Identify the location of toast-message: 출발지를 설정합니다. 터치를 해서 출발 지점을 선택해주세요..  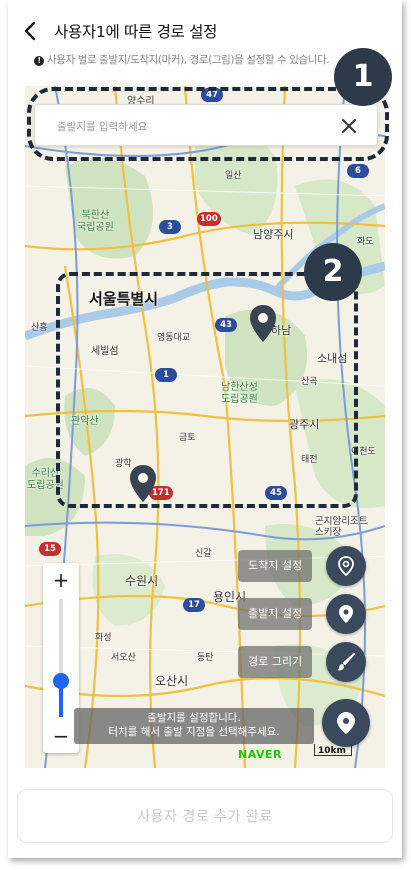
(194, 726).